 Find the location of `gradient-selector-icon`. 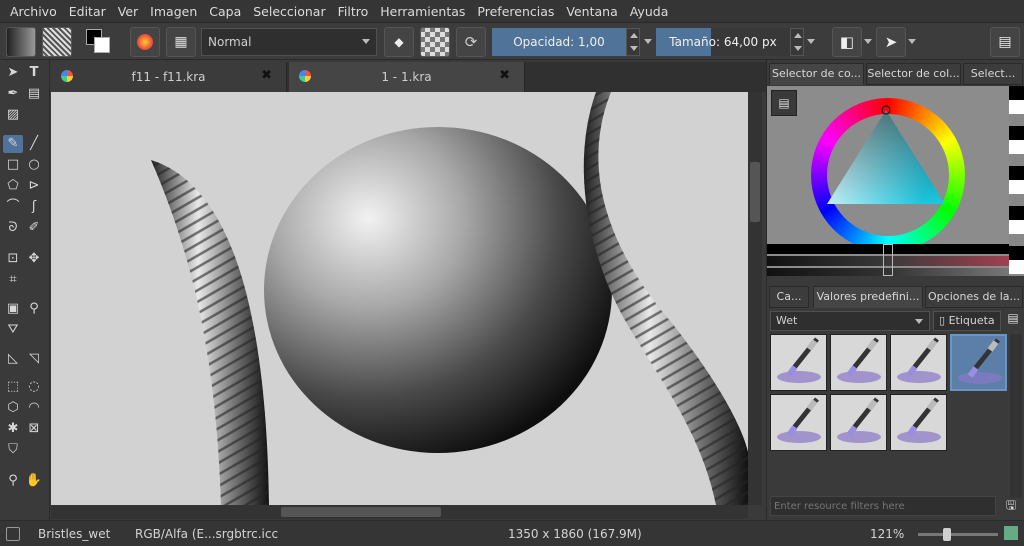

gradient-selector-icon is located at coordinates (21, 42).